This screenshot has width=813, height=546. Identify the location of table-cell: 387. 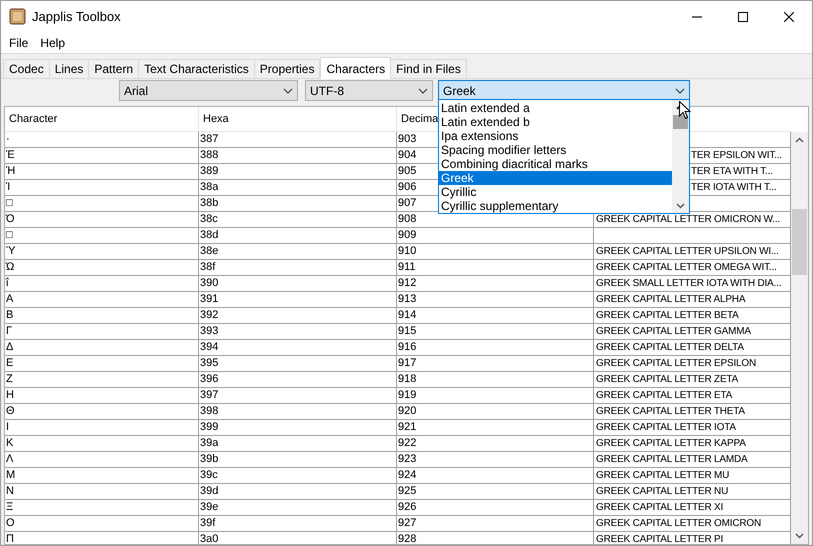
(298, 140).